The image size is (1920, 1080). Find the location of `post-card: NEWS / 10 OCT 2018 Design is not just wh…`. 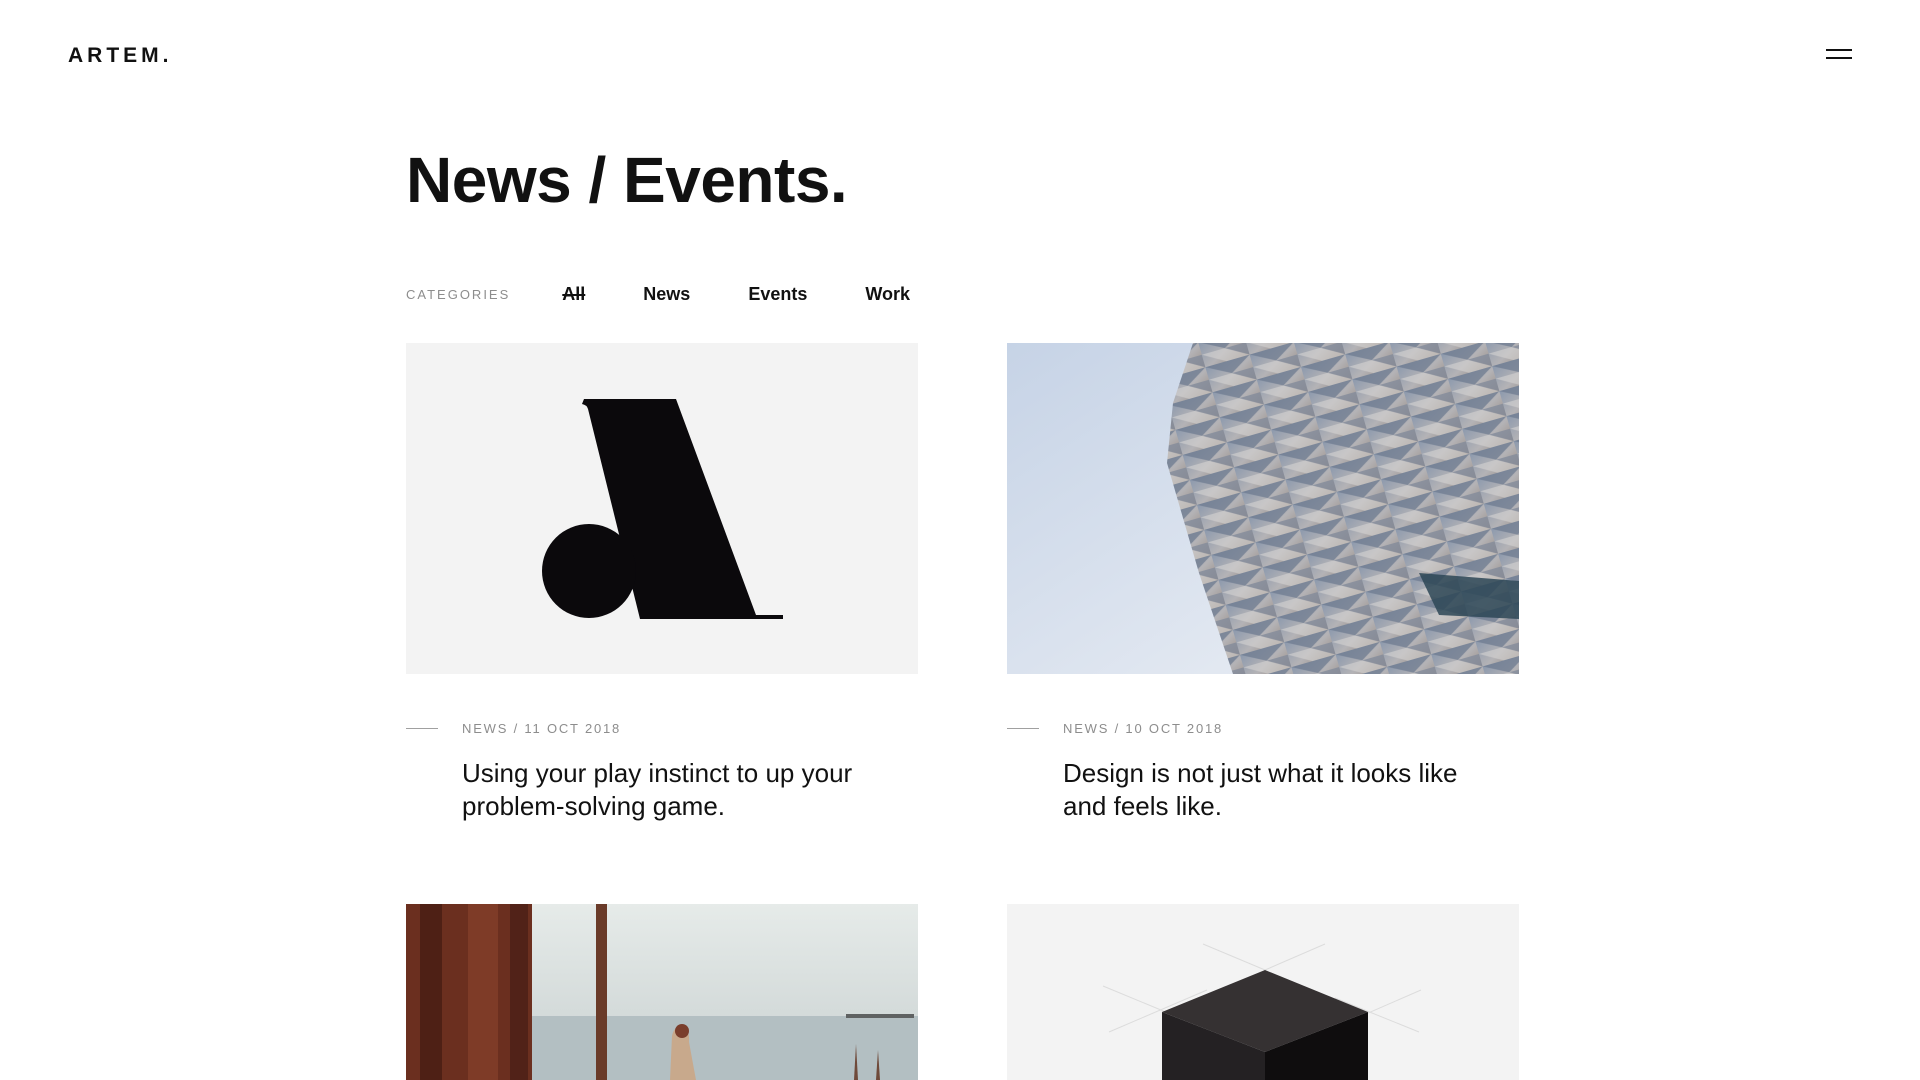

post-card: NEWS / 10 OCT 2018 Design is not just wh… is located at coordinates (1263, 582).